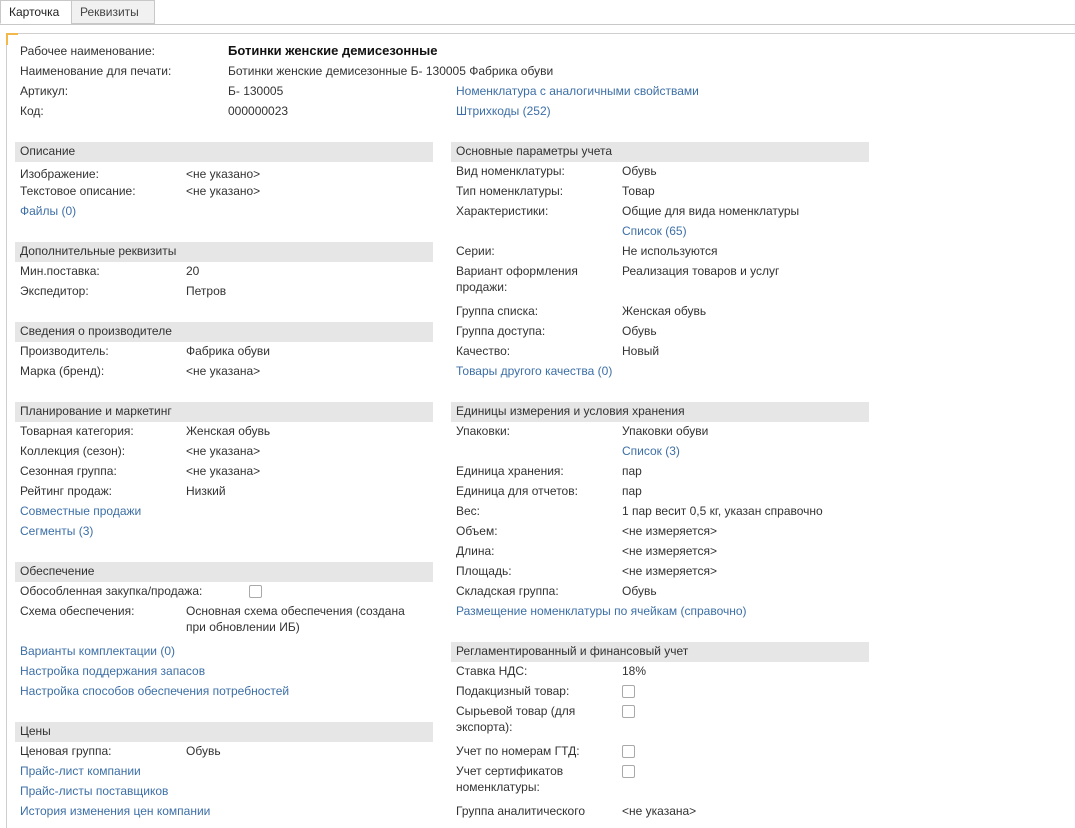 This screenshot has height=828, width=1075. Describe the element at coordinates (60, 271) in the screenshot. I see `min-supply-label: Мин.поставка:` at that location.